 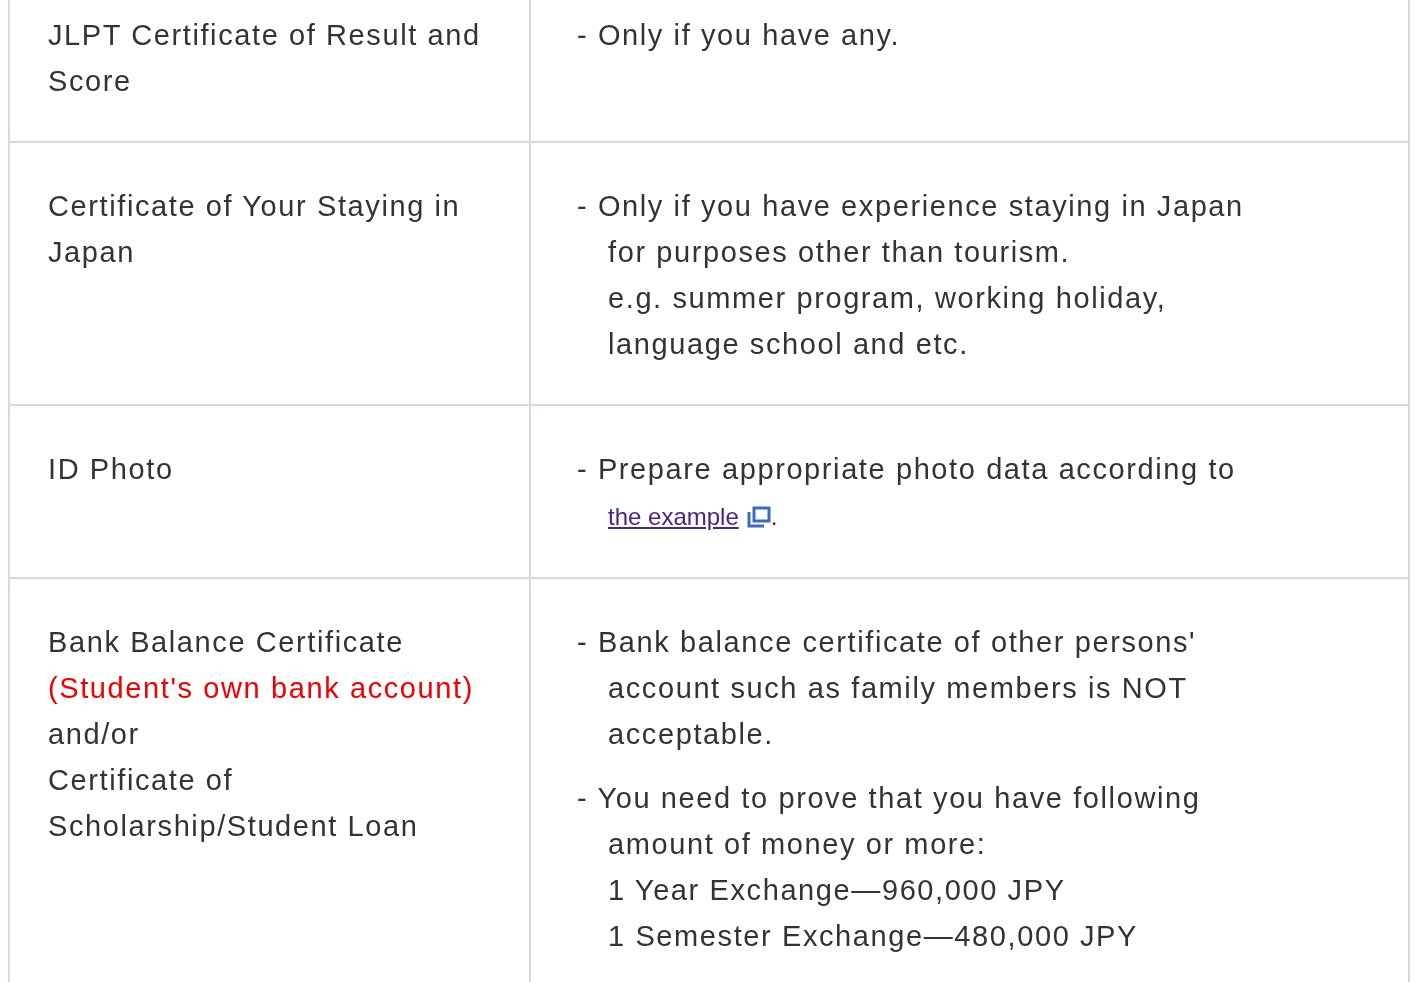 What do you see at coordinates (226, 642) in the screenshot?
I see `document-label: Bank Balance Certificate` at bounding box center [226, 642].